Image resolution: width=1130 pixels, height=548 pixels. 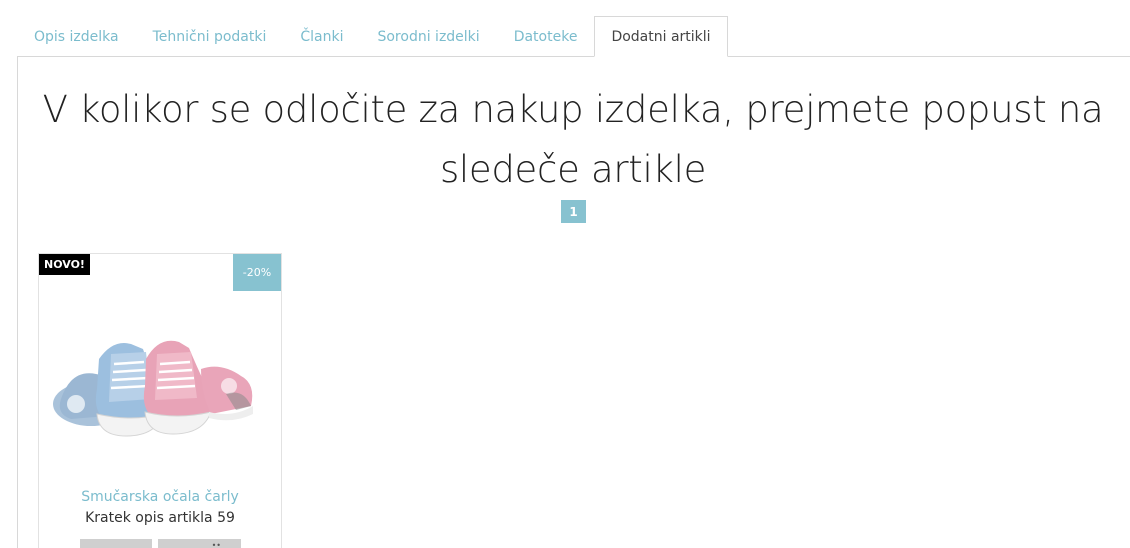 What do you see at coordinates (257, 272) in the screenshot?
I see `discount-badge: -20%` at bounding box center [257, 272].